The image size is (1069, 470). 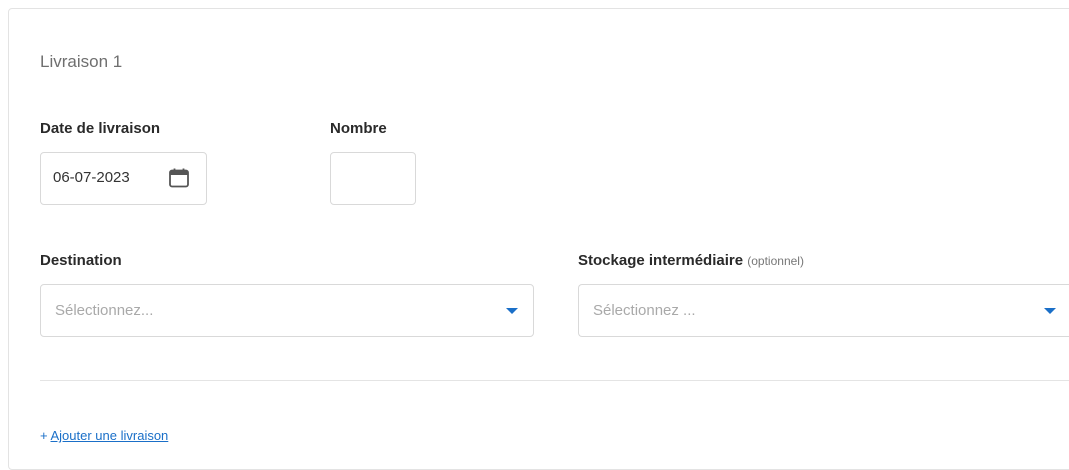 What do you see at coordinates (775, 261) in the screenshot?
I see `optional-hint: (optionnel)` at bounding box center [775, 261].